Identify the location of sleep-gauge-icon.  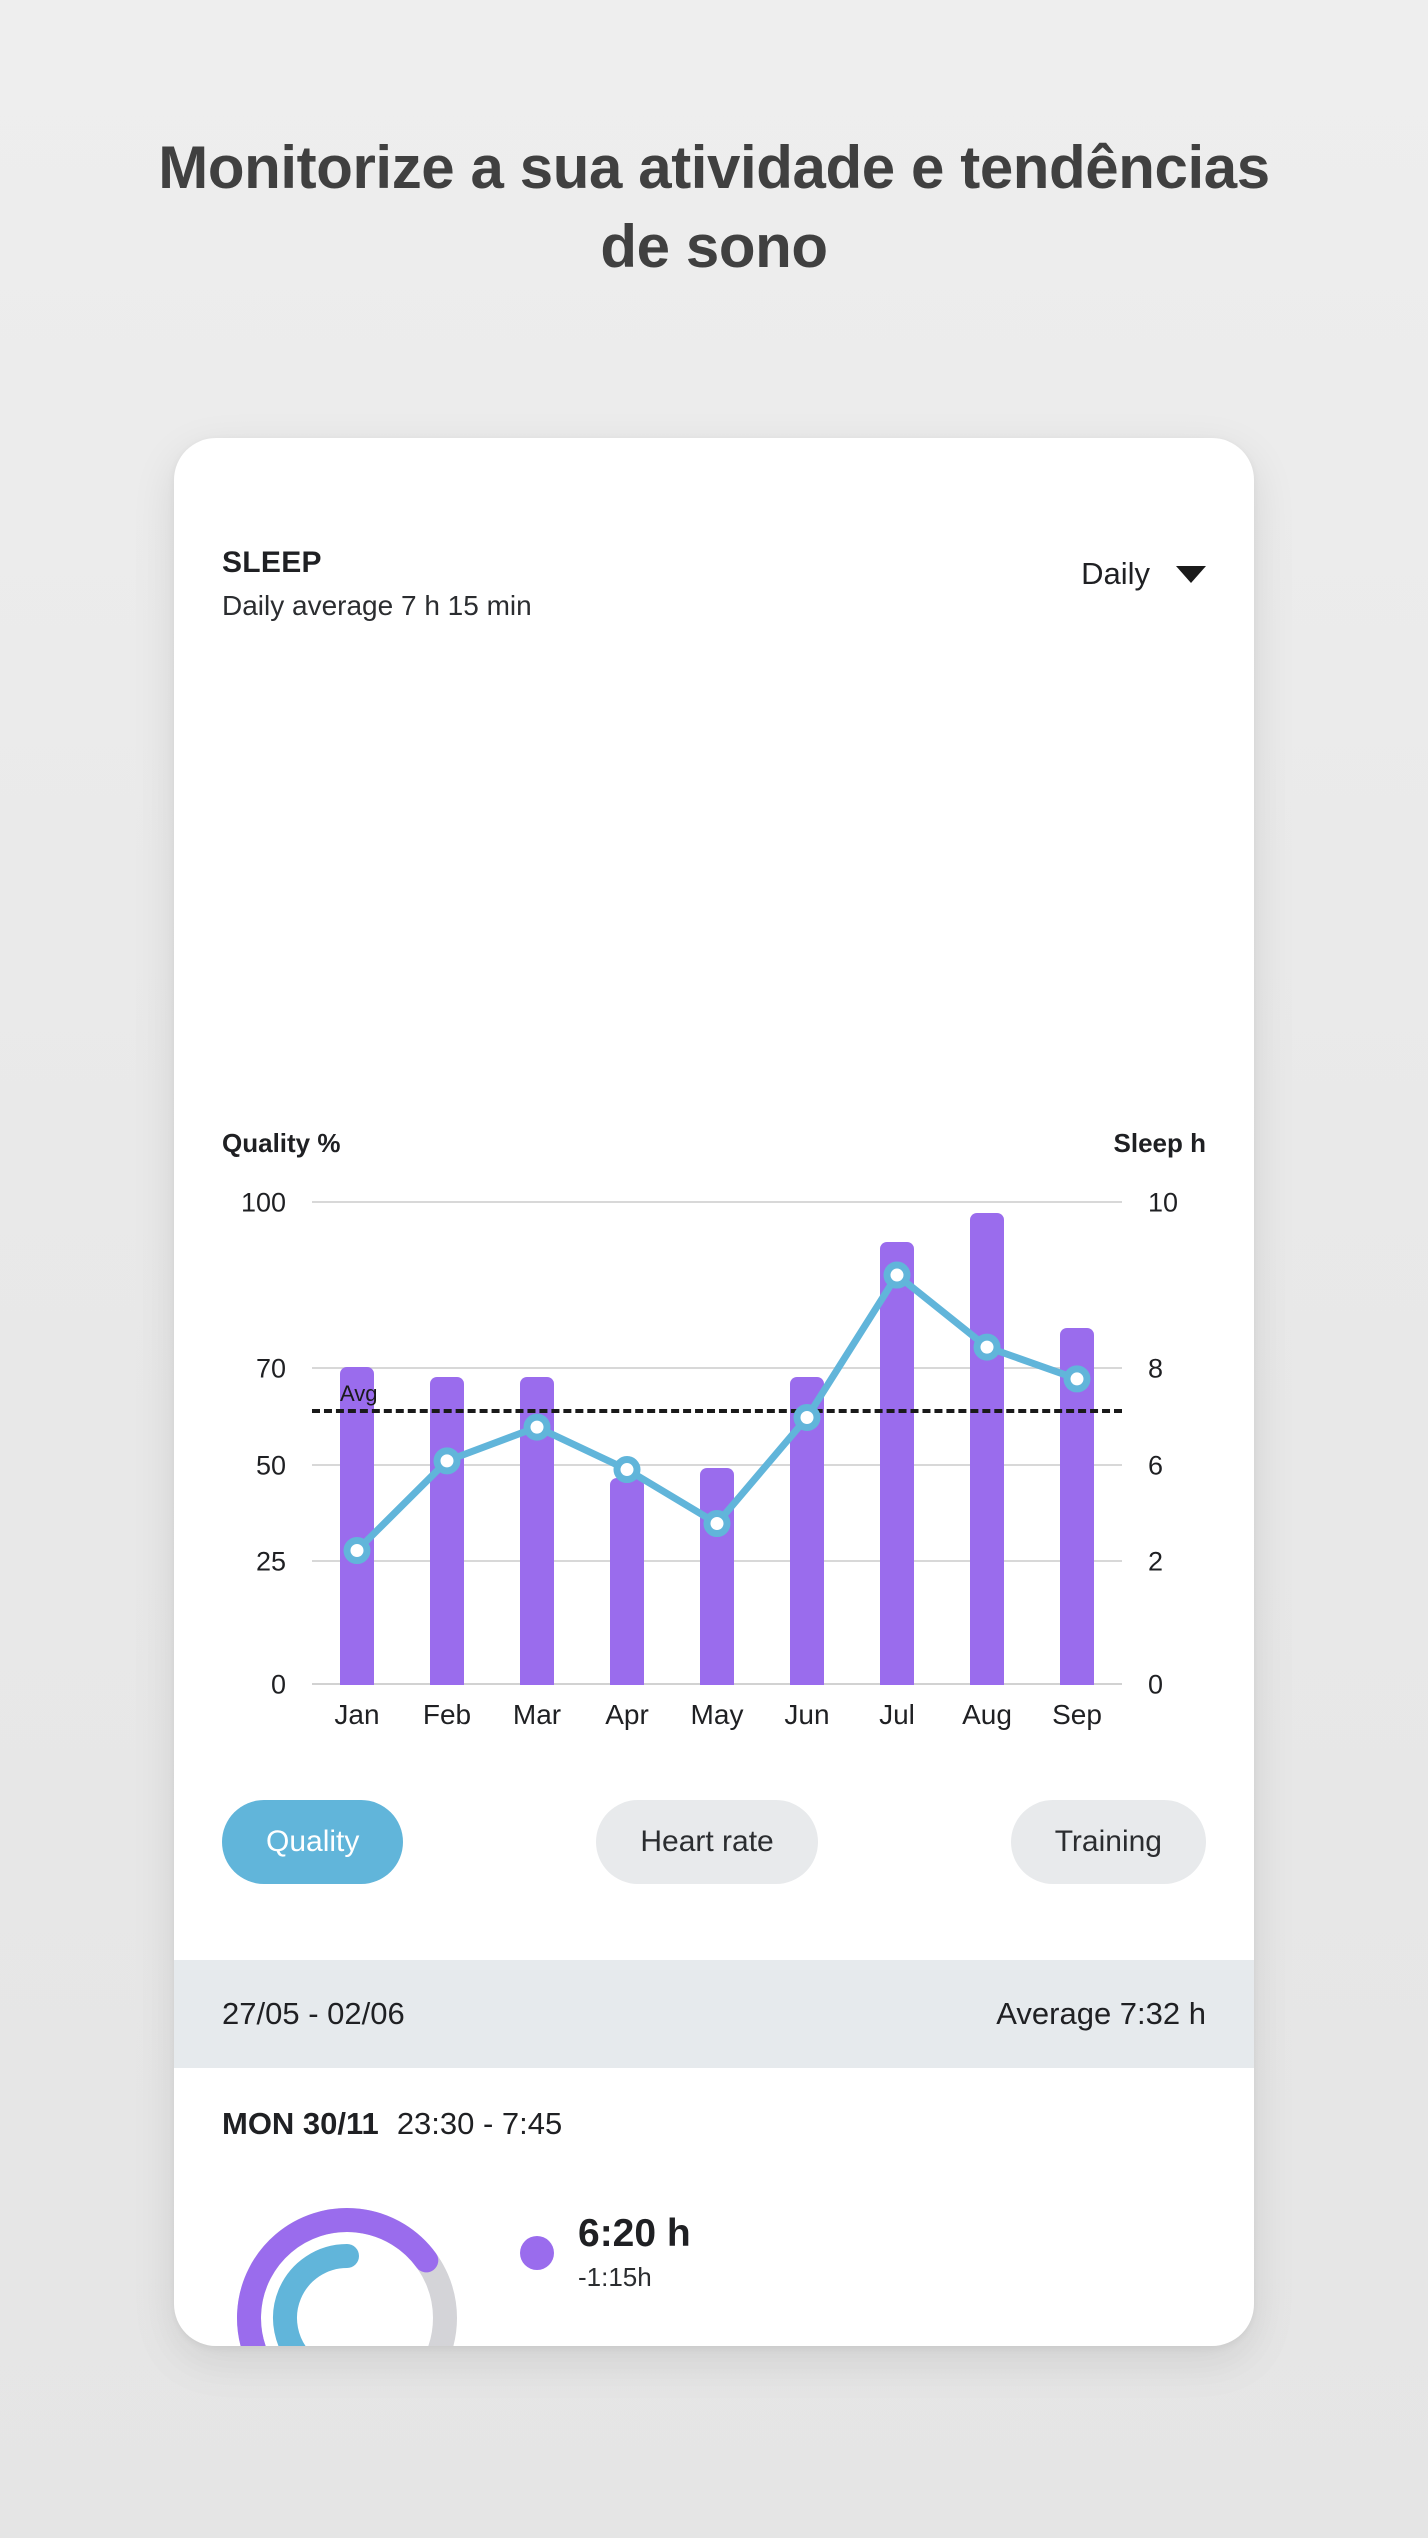
(347, 2277).